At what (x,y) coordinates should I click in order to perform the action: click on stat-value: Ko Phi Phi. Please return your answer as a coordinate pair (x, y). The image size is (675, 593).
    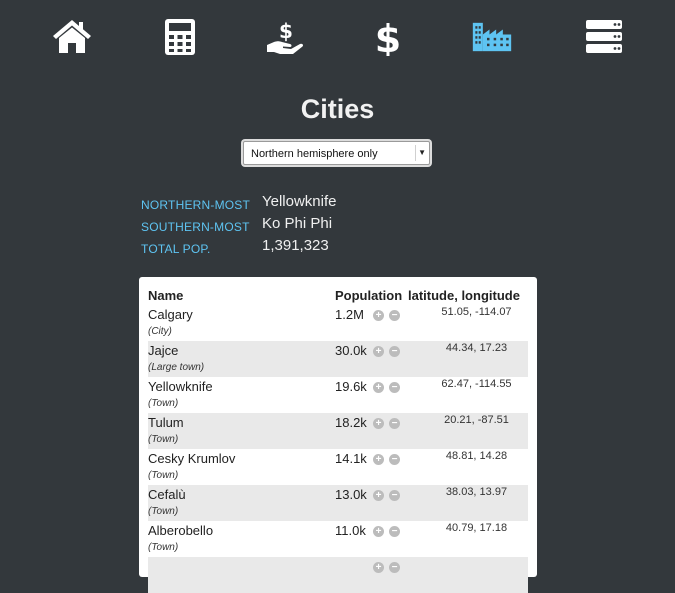
    Looking at the image, I should click on (297, 223).